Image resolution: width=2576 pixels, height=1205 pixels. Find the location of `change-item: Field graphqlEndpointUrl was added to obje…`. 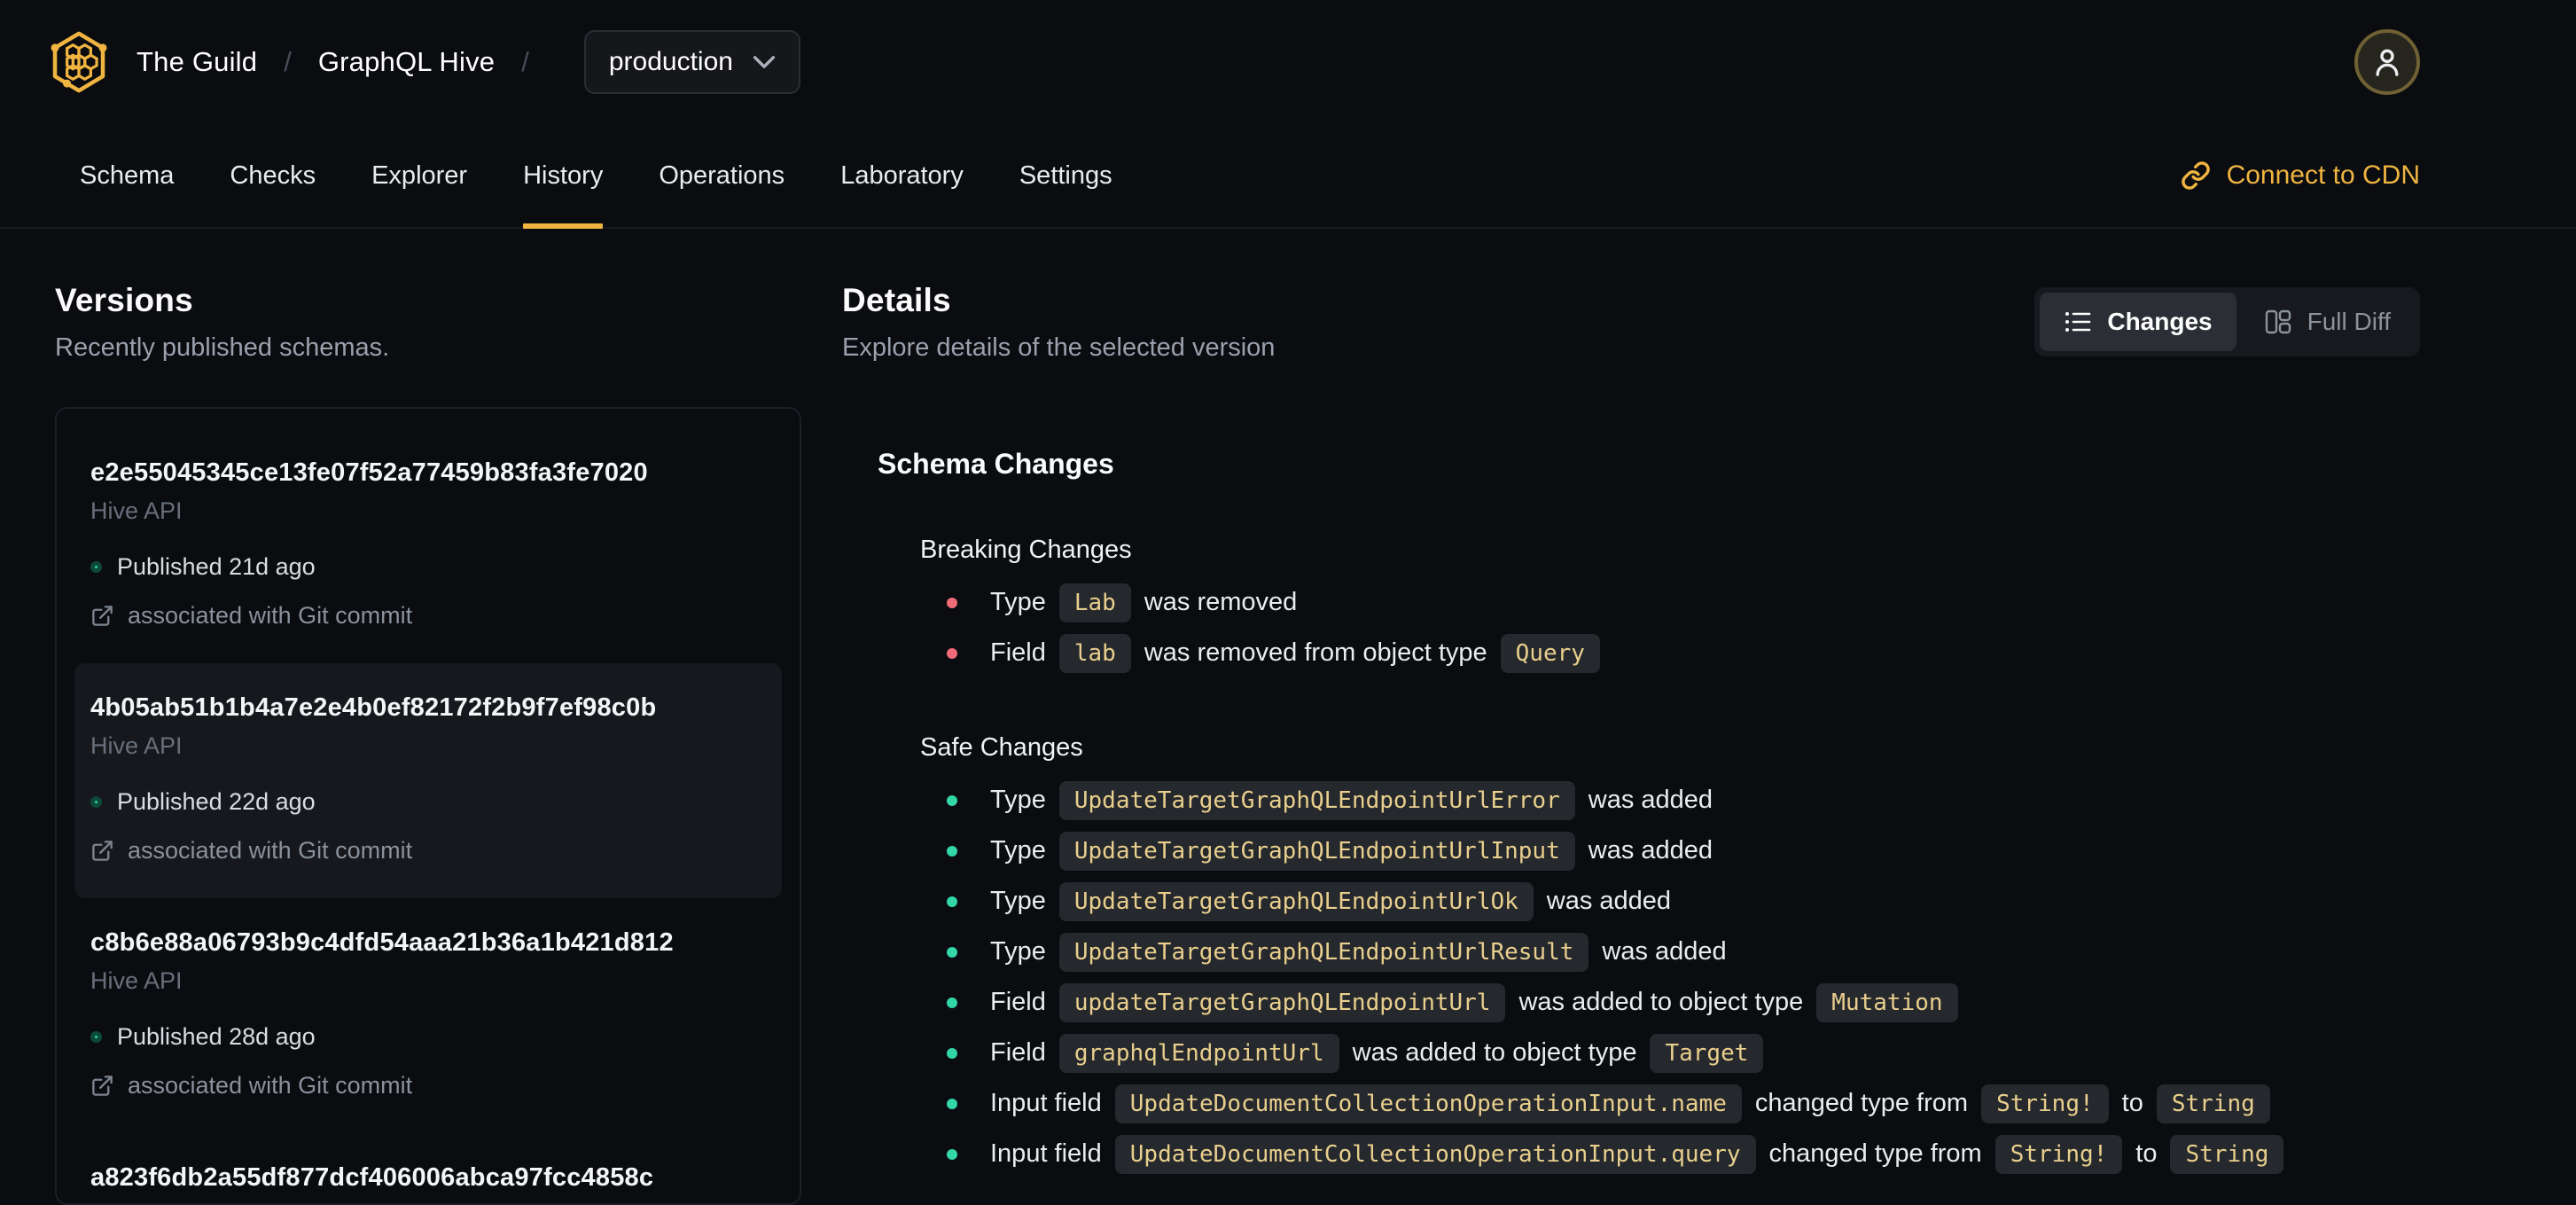

change-item: Field graphqlEndpointUrl was added to obje… is located at coordinates (1683, 1053).